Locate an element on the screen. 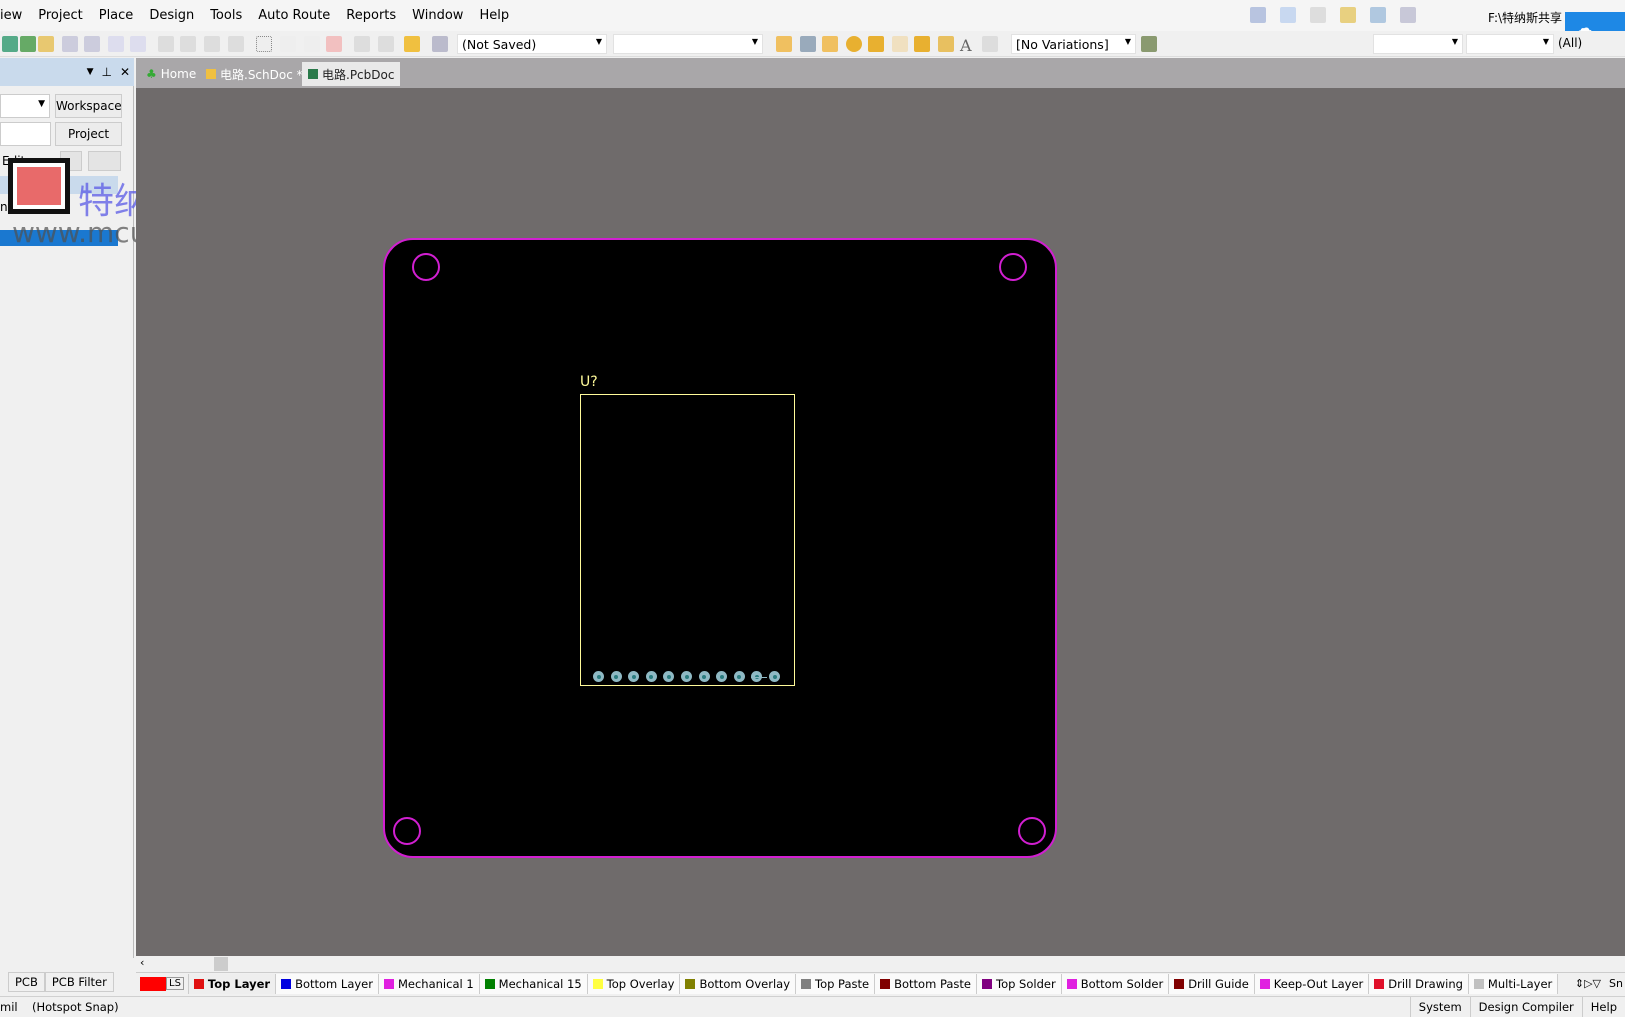 The height and width of the screenshot is (1017, 1625). class-combo: ▼ is located at coordinates (1418, 44).